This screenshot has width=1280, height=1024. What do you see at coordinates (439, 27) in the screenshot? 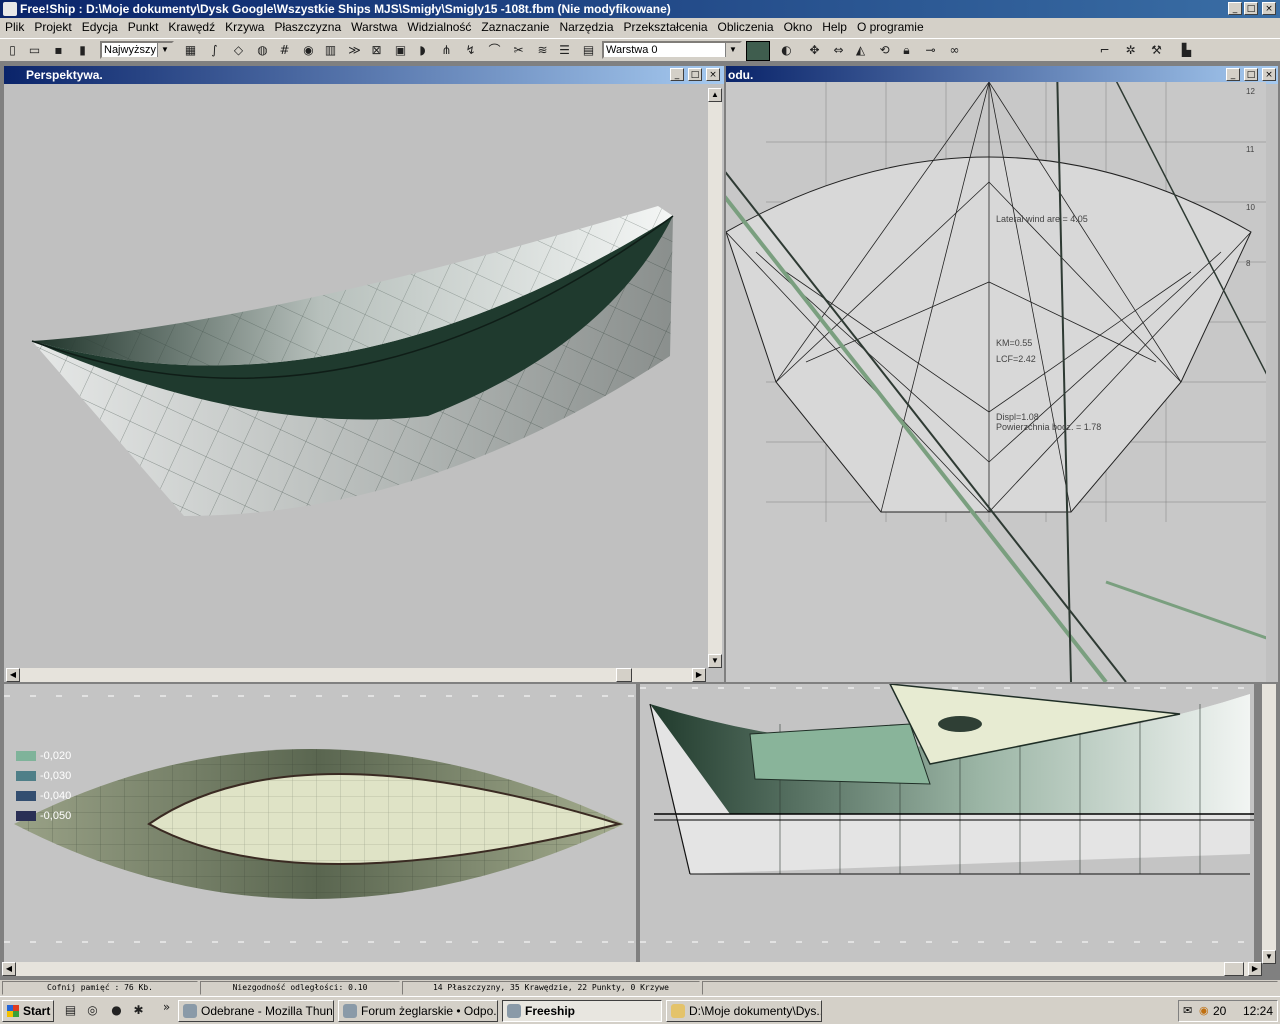
I see `menu-widzialnosc: Widzialność` at bounding box center [439, 27].